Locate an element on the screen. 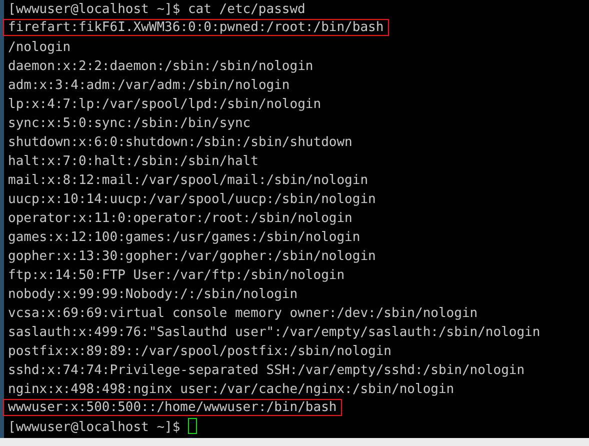 The height and width of the screenshot is (446, 589). output-line: operator:x:11:0:operator:/root:/sbin/nologin is located at coordinates (180, 218).